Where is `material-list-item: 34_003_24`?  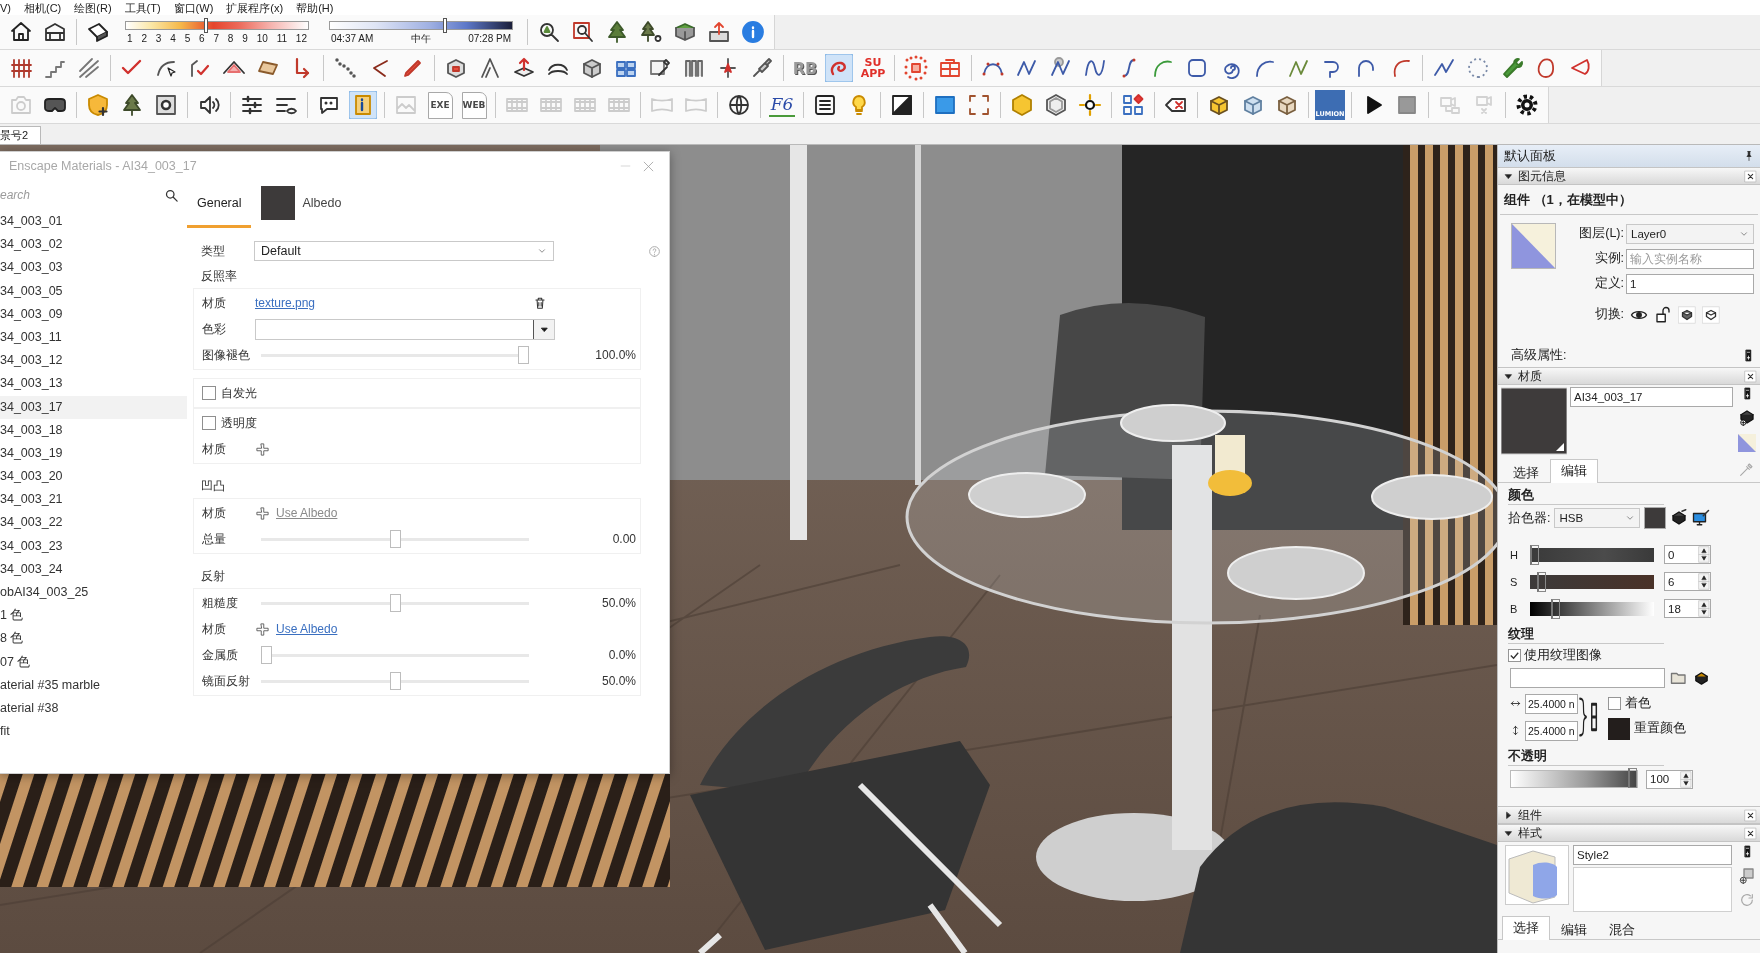
material-list-item: 34_003_24 is located at coordinates (93, 569).